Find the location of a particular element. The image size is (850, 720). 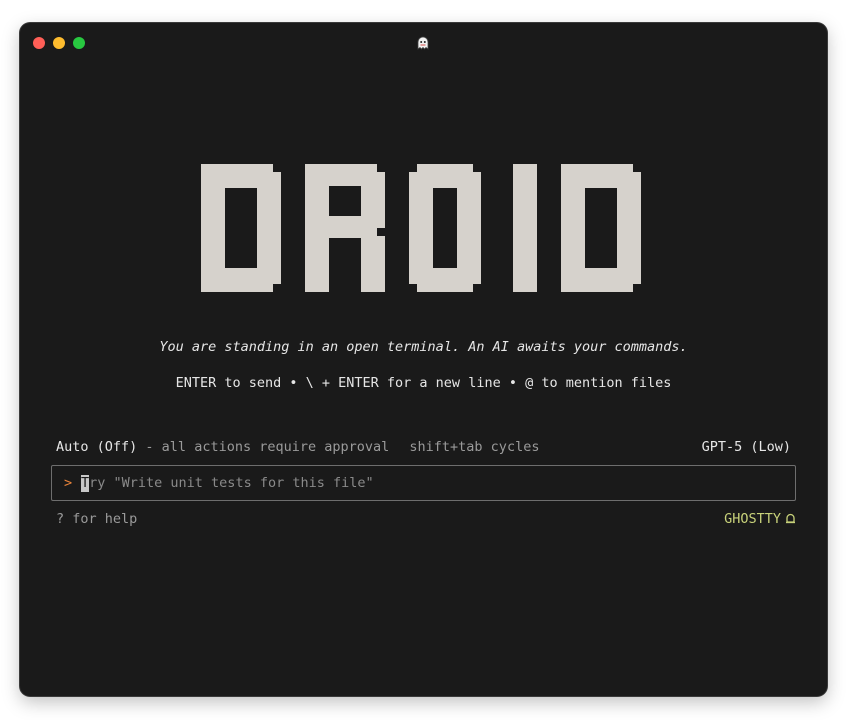

placeholder-rest: ry "Write unit tests for this file" is located at coordinates (231, 483).